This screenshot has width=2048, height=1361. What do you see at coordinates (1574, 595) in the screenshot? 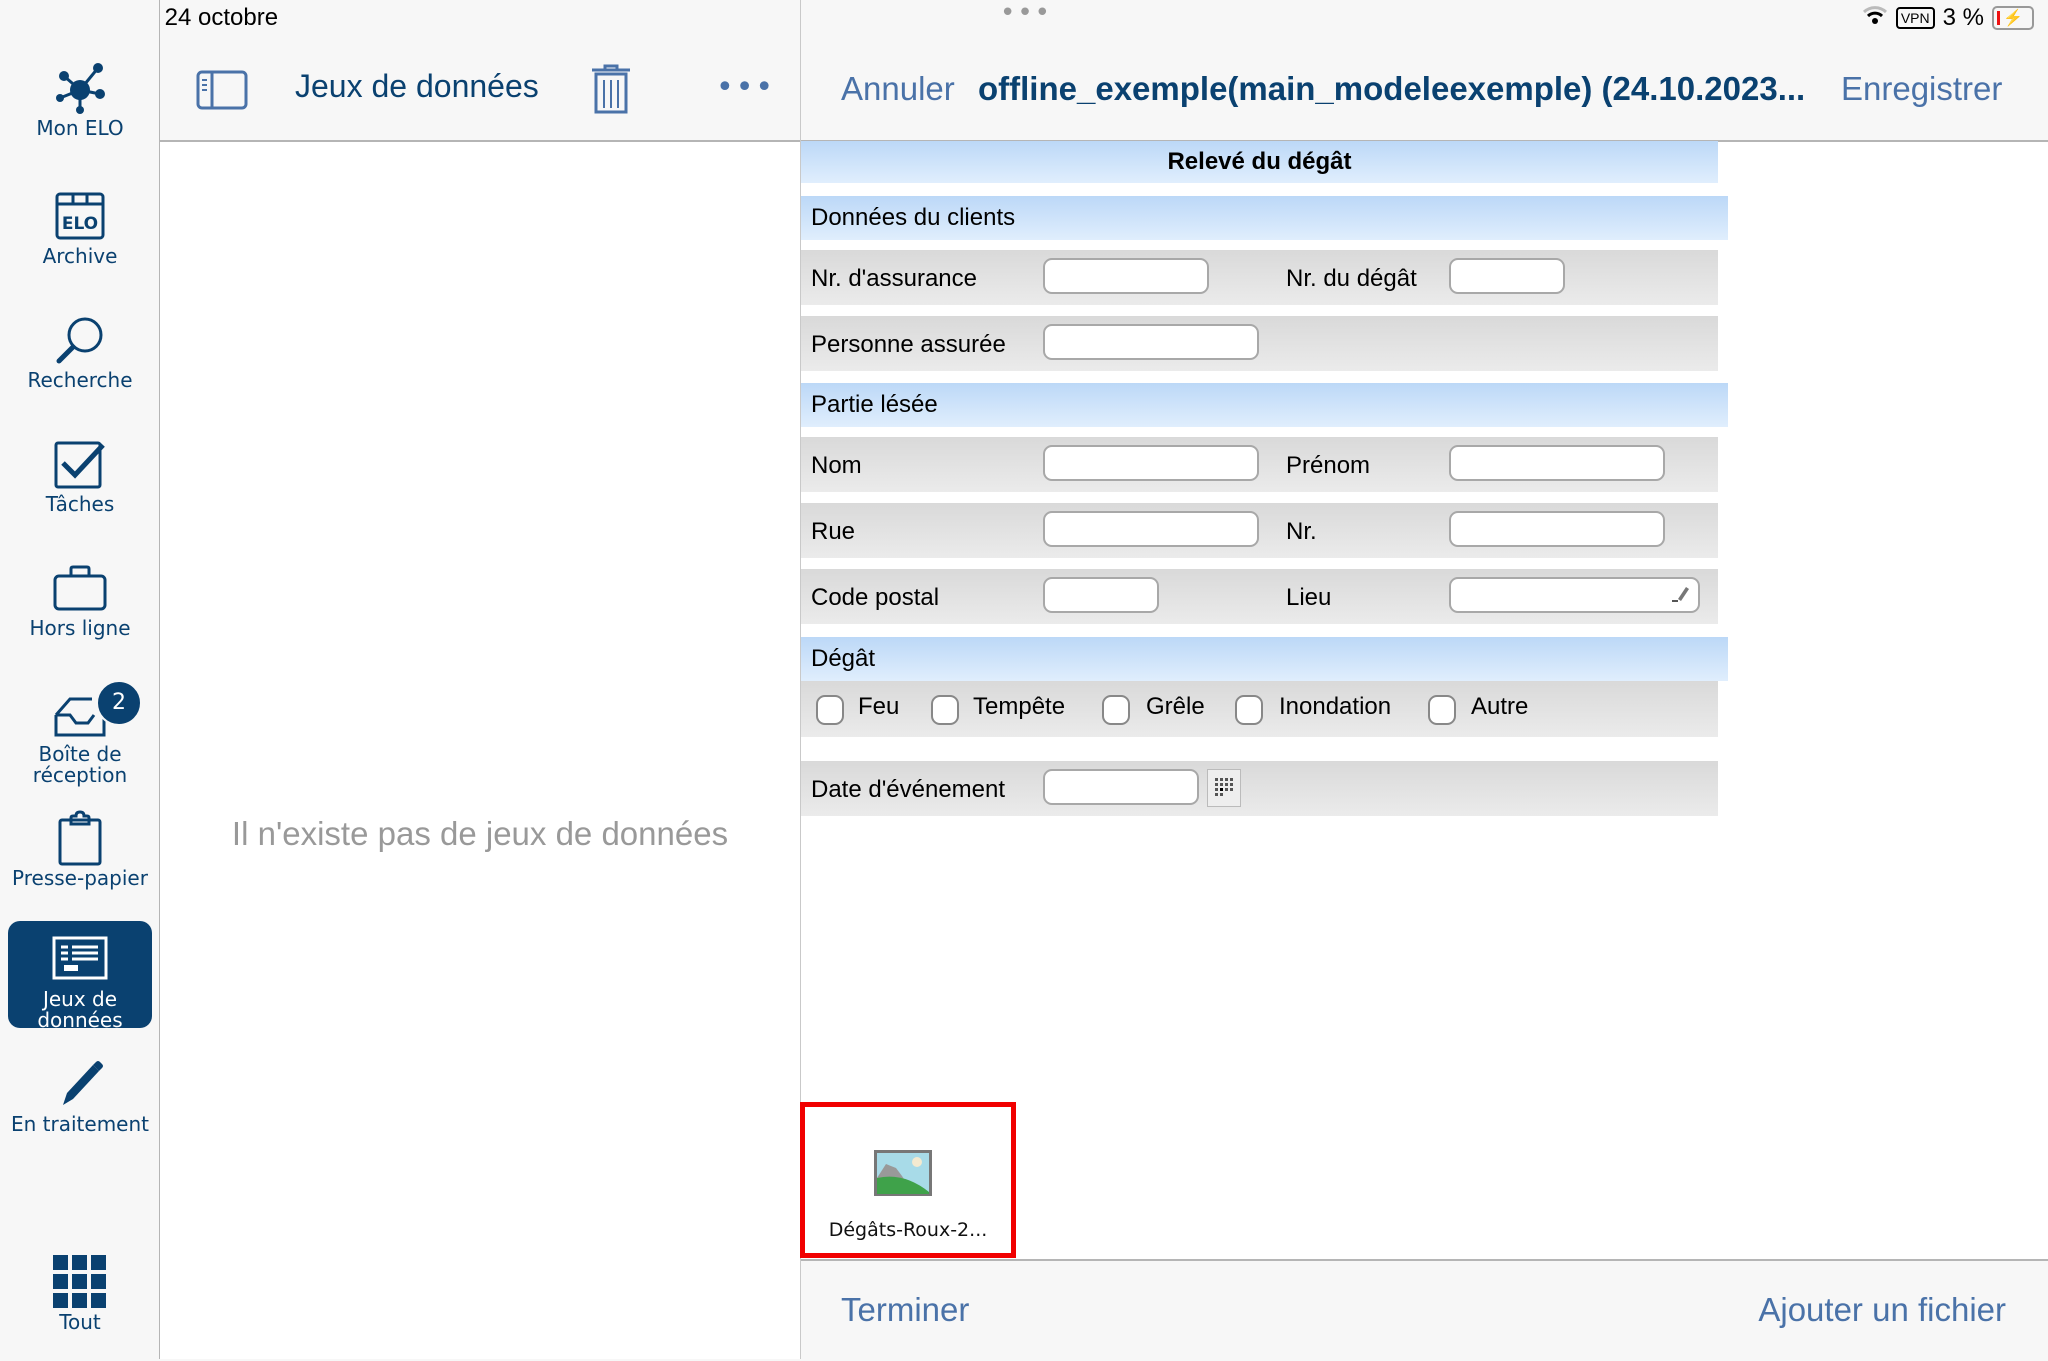
I see `place-input` at bounding box center [1574, 595].